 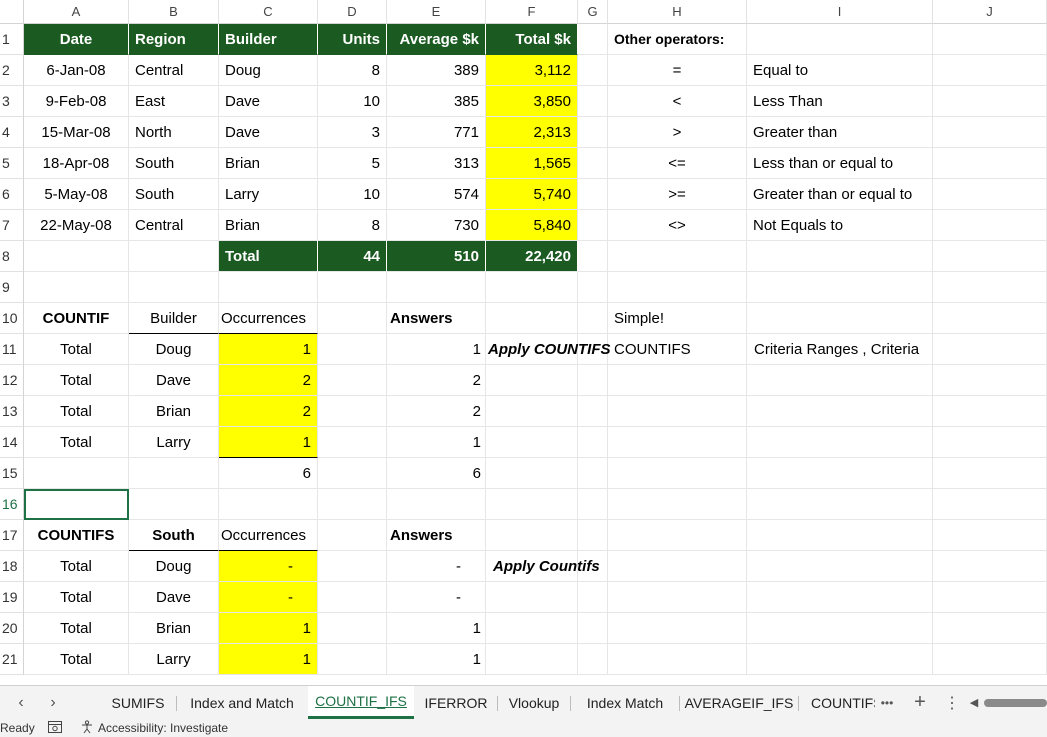 I want to click on simple-note: Simple!, so click(x=677, y=318).